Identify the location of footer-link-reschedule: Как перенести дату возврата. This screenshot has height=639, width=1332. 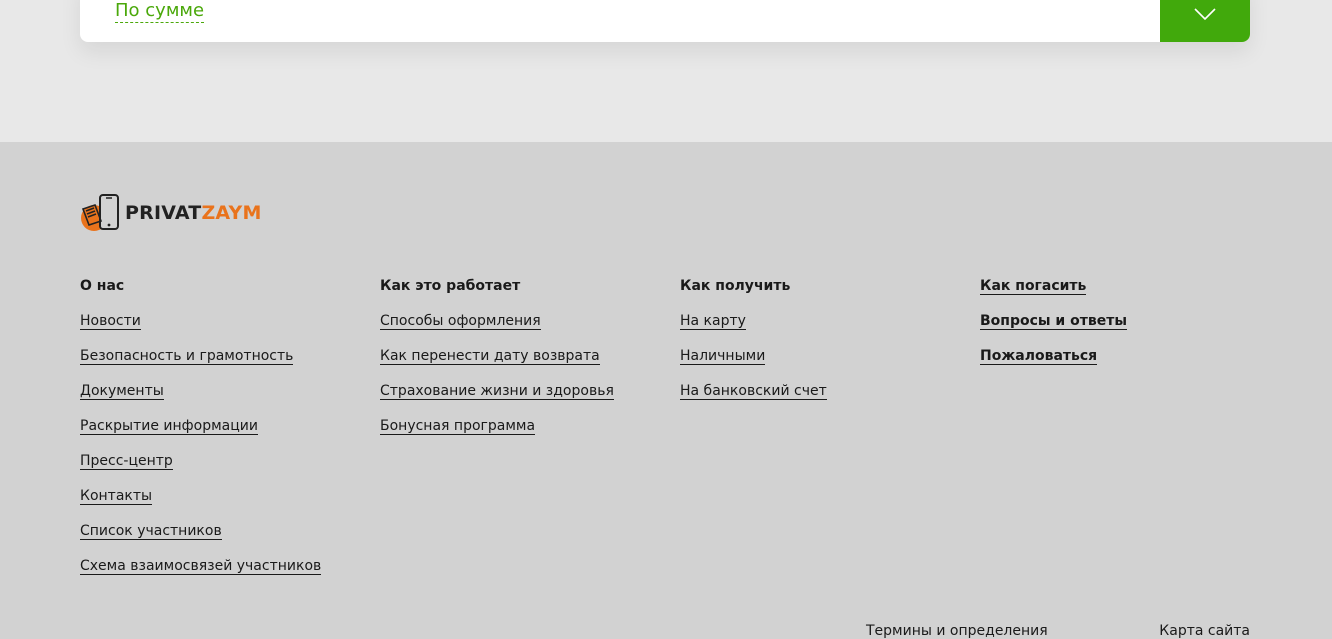
(497, 363).